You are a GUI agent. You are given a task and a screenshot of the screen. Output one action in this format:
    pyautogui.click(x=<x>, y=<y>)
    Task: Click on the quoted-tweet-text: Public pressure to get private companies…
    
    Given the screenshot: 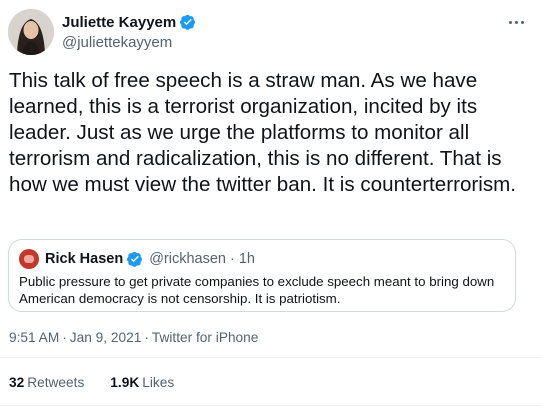 What is the action you would take?
    pyautogui.click(x=257, y=290)
    